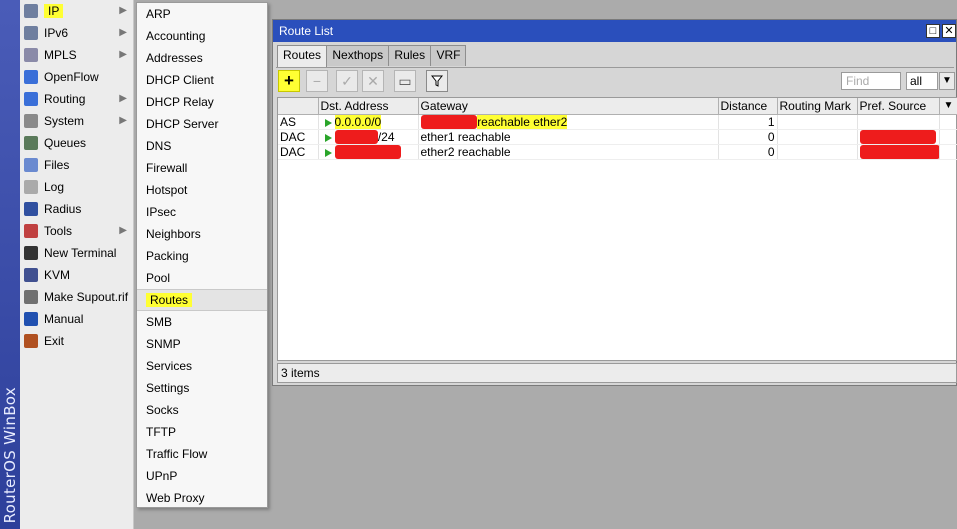  I want to click on route-distance: 0, so click(748, 152).